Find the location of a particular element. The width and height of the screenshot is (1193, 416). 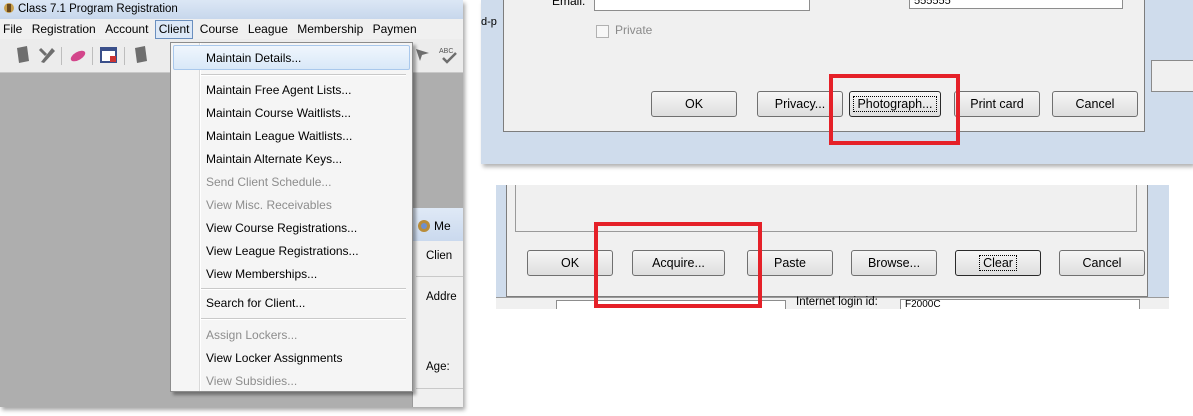

menu-course: Course is located at coordinates (219, 29).